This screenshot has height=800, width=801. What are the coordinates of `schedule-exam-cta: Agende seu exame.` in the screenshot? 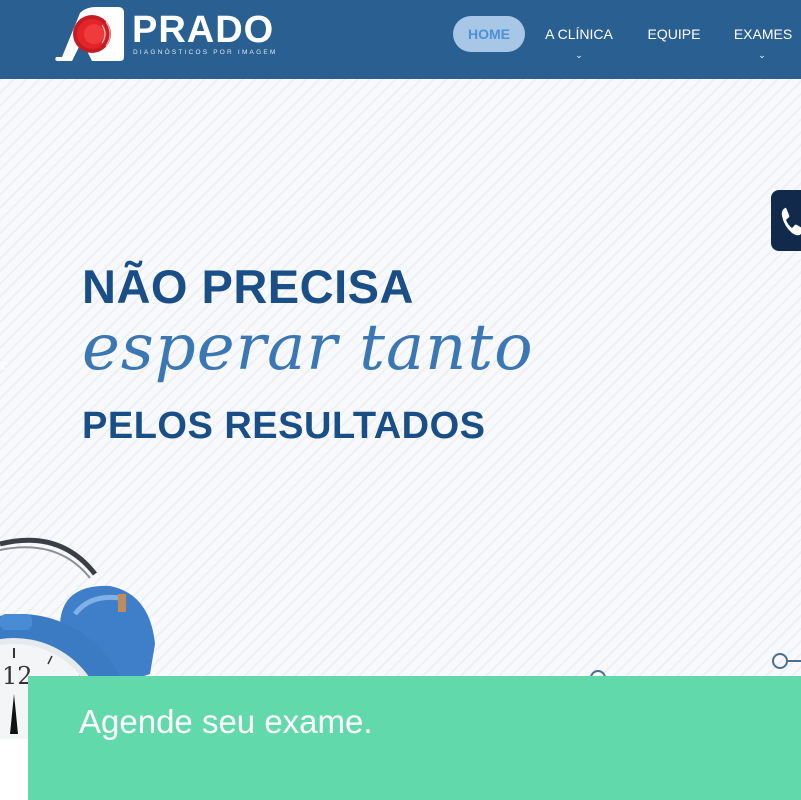 It's located at (414, 738).